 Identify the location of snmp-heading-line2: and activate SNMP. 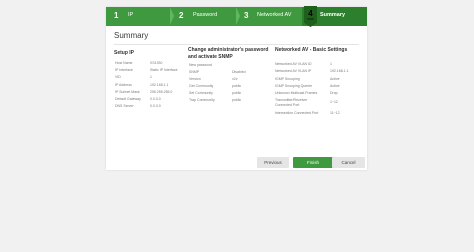
(210, 57).